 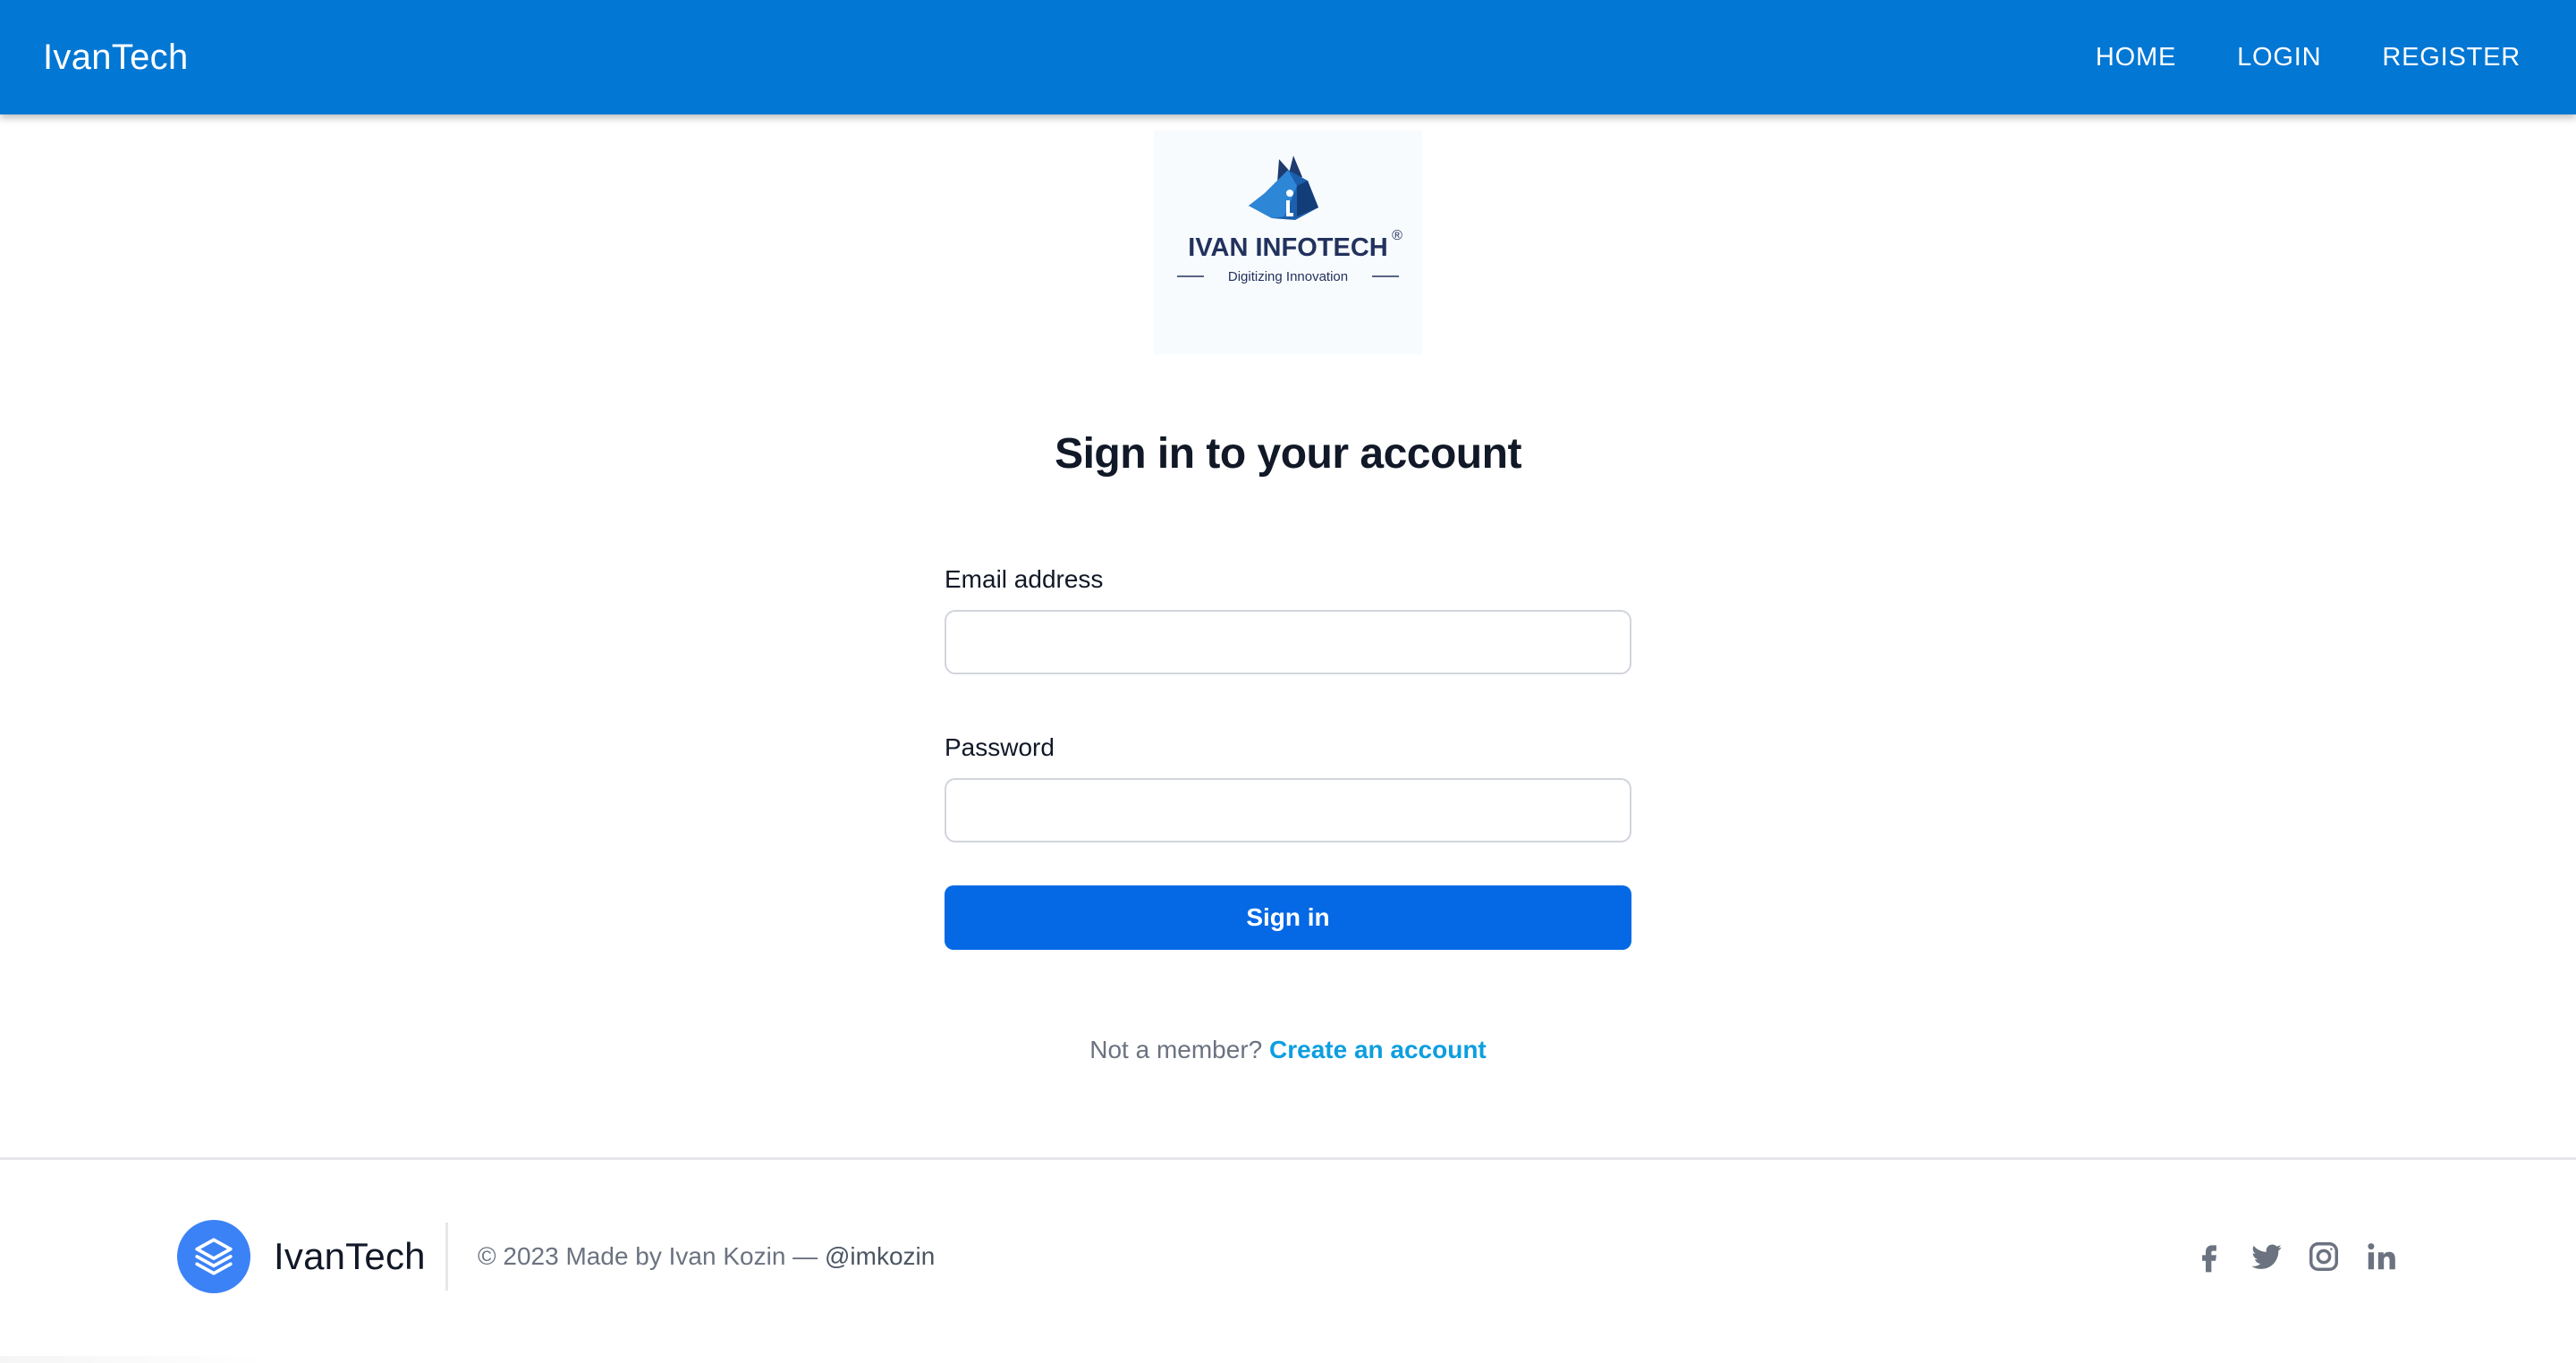 I want to click on instagram-icon, so click(x=2323, y=1257).